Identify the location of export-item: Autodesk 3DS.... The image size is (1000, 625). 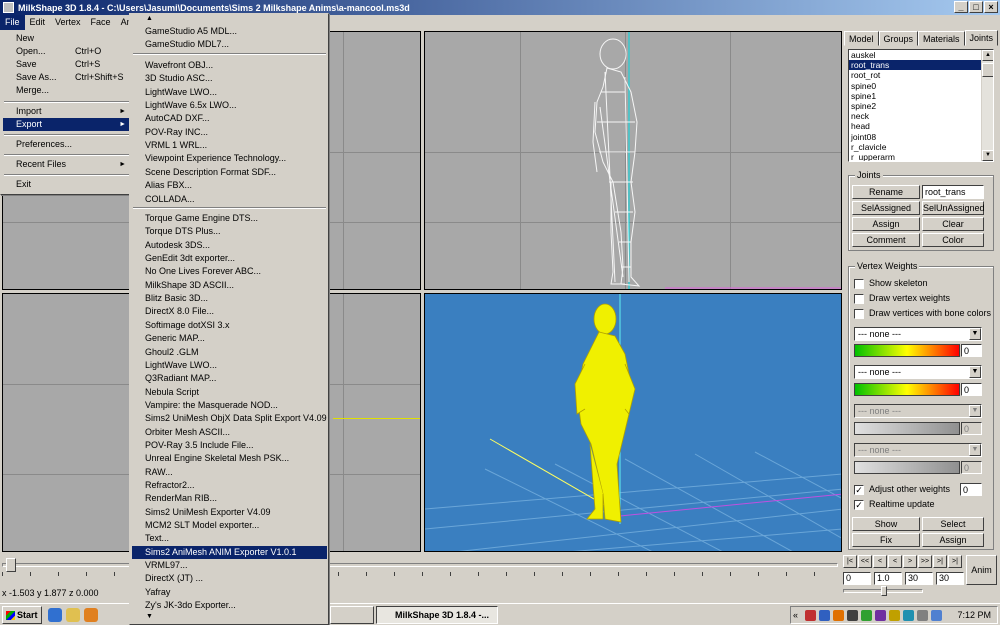
(229, 245).